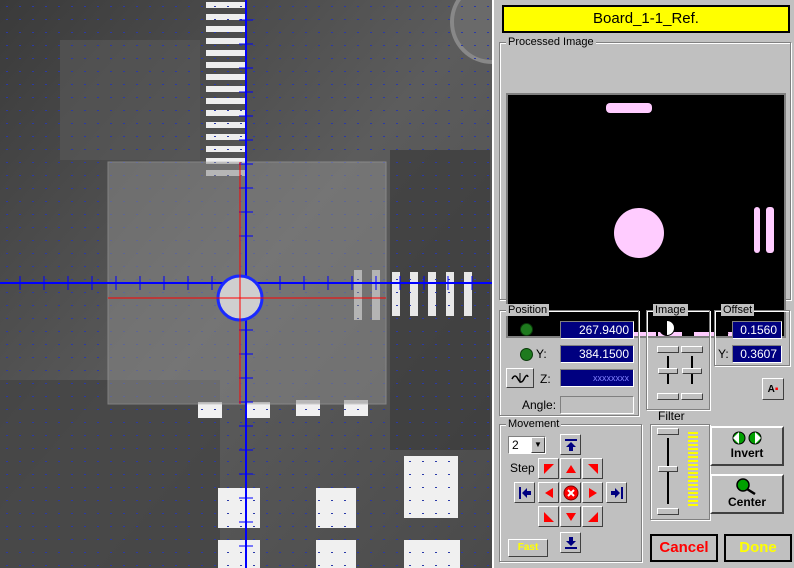 Image resolution: width=794 pixels, height=568 pixels. Describe the element at coordinates (758, 548) in the screenshot. I see `done-button: Done` at that location.